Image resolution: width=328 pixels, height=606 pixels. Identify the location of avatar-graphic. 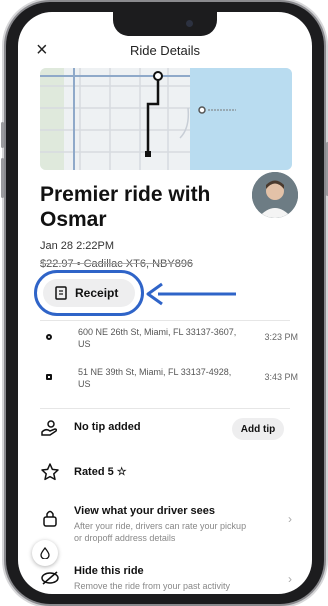
(275, 195).